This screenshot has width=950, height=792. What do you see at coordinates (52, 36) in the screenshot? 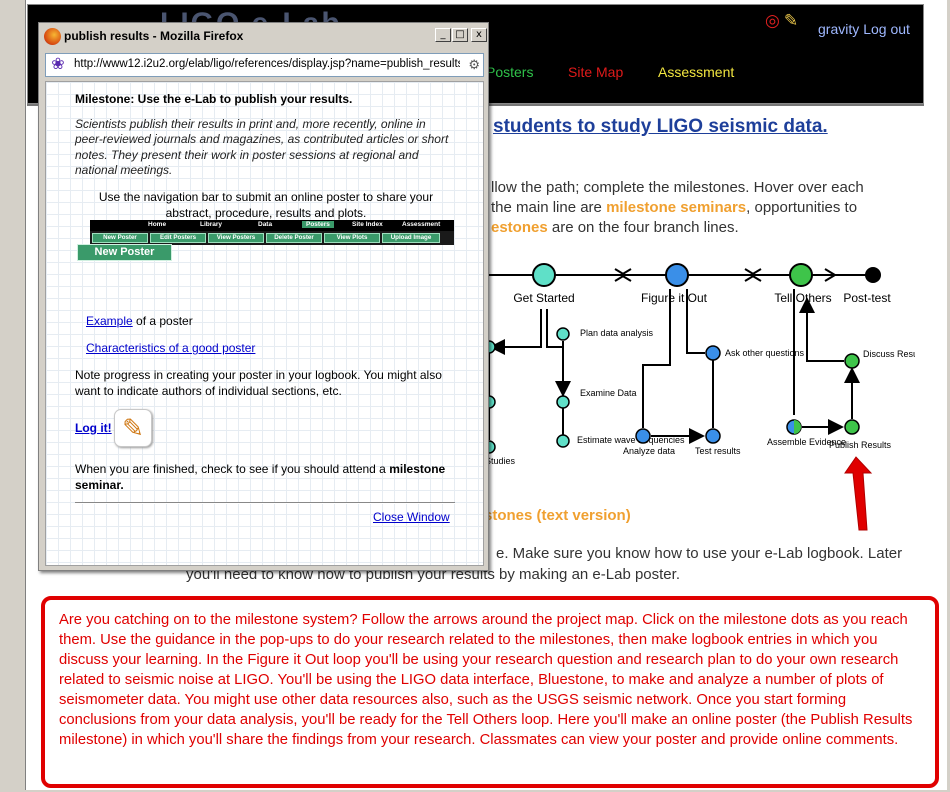
I see `firefox-icon` at bounding box center [52, 36].